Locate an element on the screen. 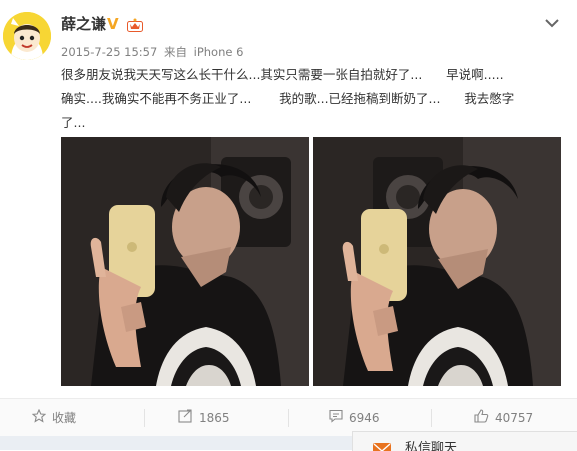  post-source-prefix: 来自 is located at coordinates (175, 52).